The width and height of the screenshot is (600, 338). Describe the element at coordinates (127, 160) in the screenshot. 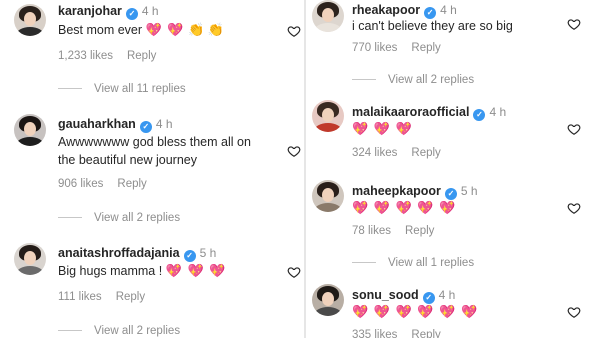

I see `comment-body-line-2: the beautiful new journey` at that location.